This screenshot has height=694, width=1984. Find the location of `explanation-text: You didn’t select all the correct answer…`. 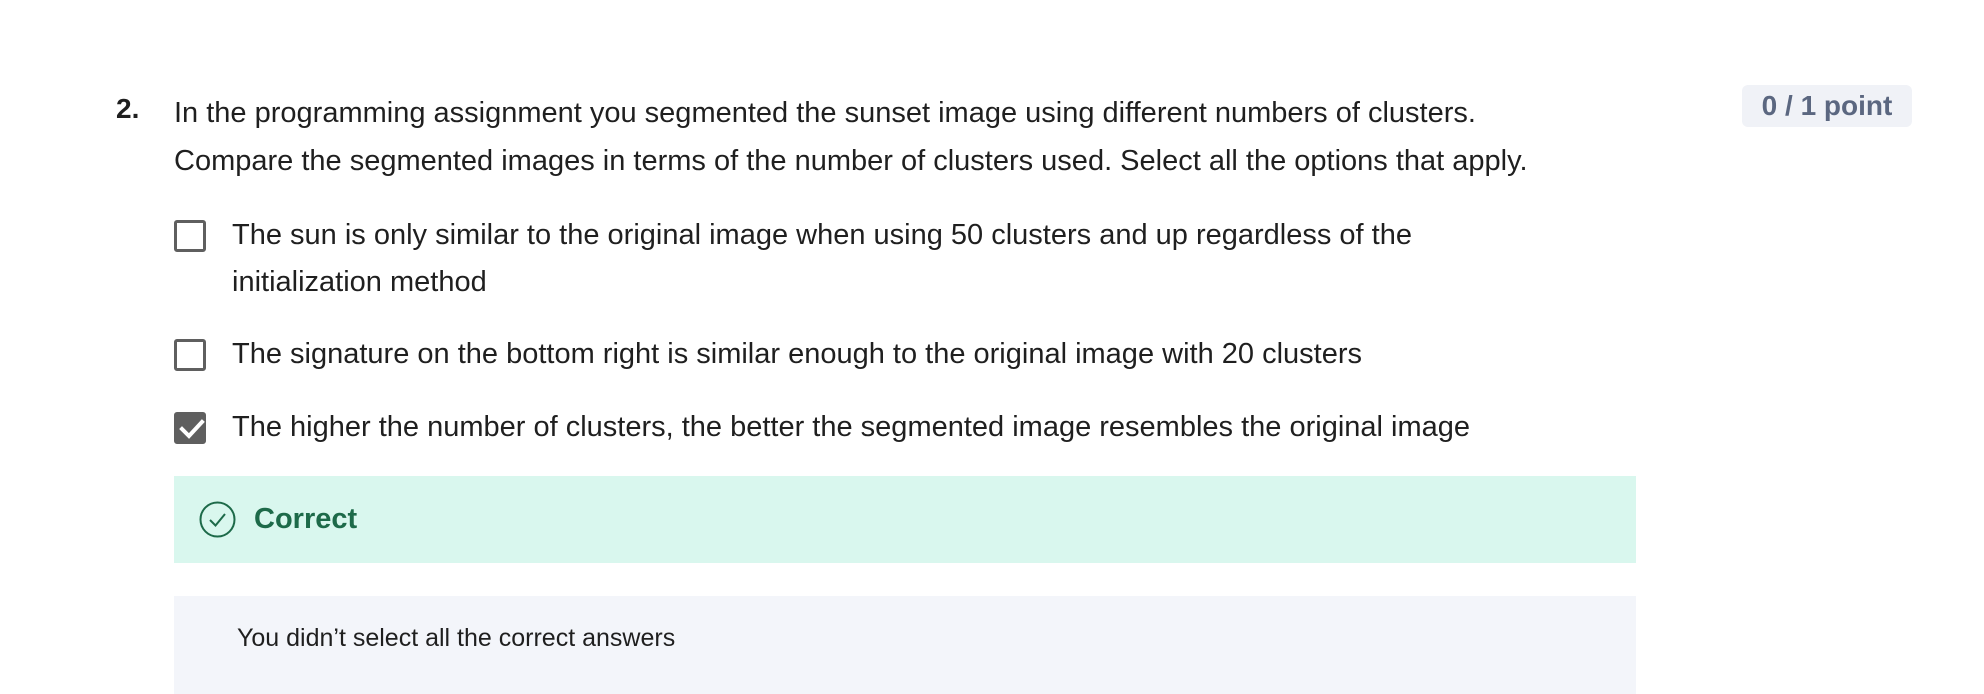

explanation-text: You didn’t select all the correct answer… is located at coordinates (456, 638).